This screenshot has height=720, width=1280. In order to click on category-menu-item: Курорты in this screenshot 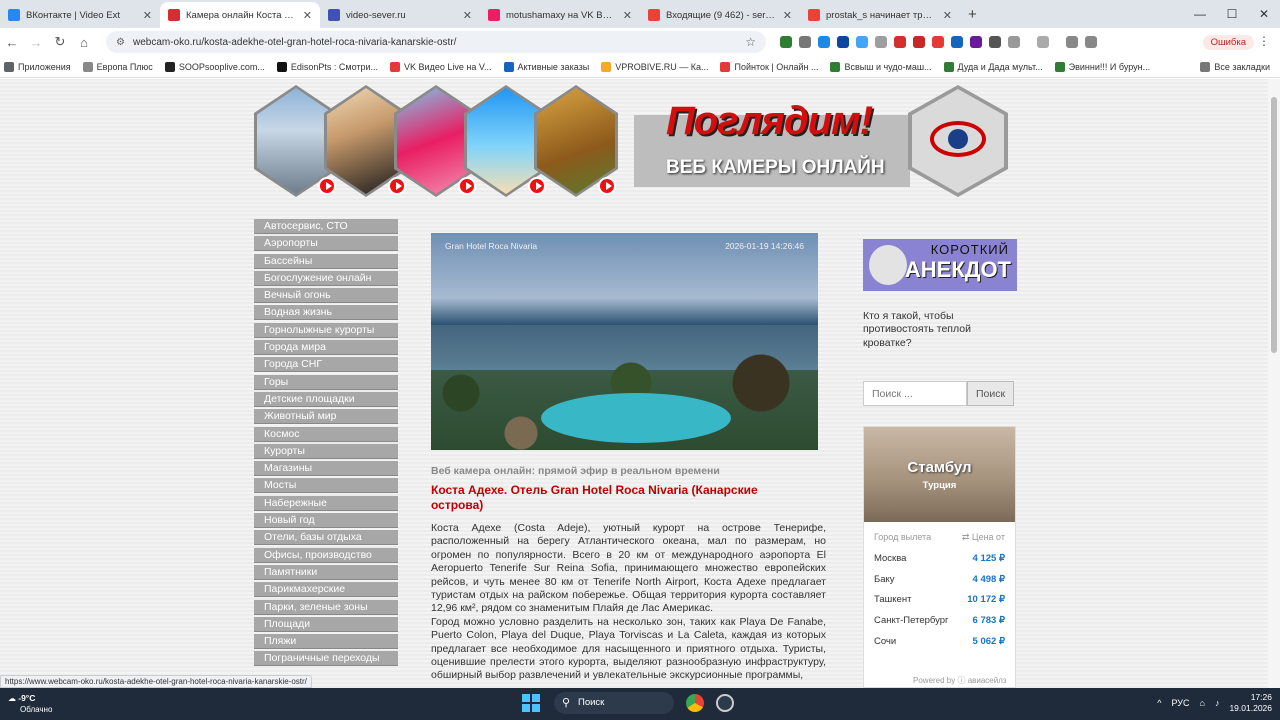, I will do `click(326, 451)`.